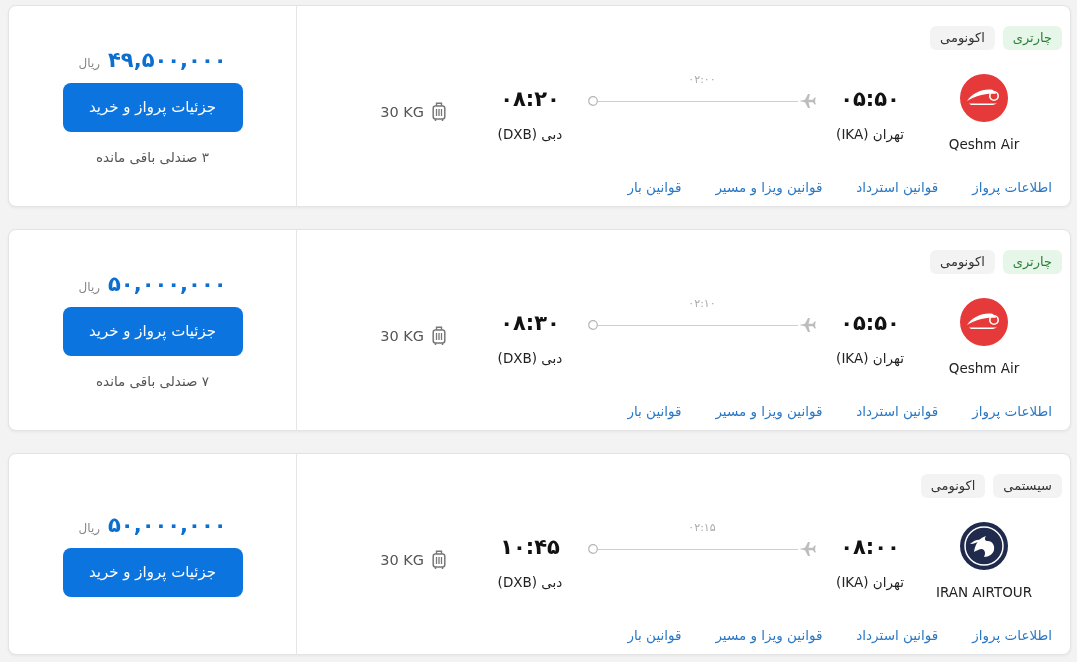 The height and width of the screenshot is (662, 1077). I want to click on duration-text: ۰۲:۰۰, so click(702, 80).